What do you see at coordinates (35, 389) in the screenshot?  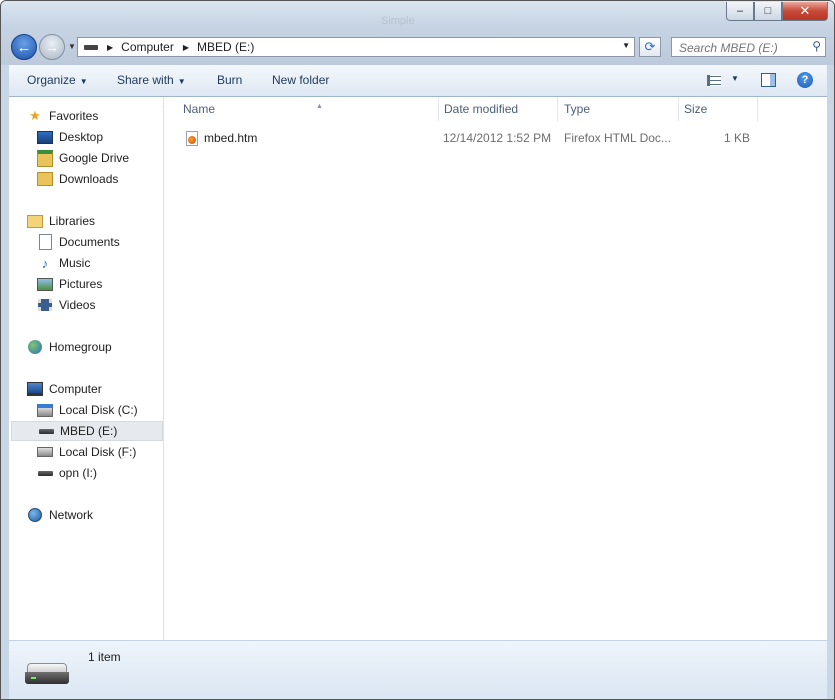 I see `computer-icon` at bounding box center [35, 389].